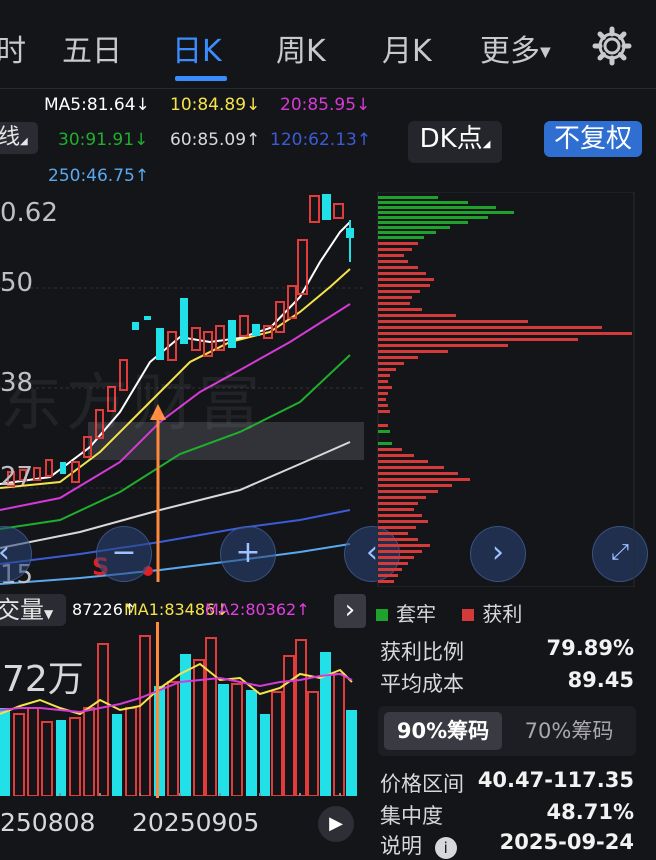  What do you see at coordinates (593, 139) in the screenshot?
I see `no-adjust-button: 不复权` at bounding box center [593, 139].